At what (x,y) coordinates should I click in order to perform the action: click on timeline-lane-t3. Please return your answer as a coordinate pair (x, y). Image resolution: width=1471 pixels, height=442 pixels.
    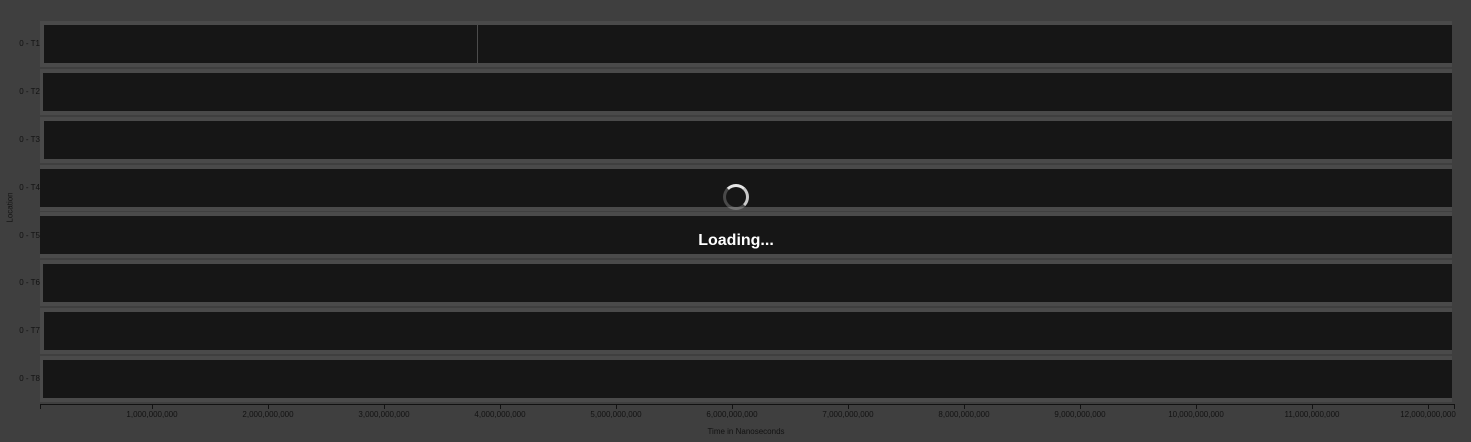
    Looking at the image, I should click on (748, 140).